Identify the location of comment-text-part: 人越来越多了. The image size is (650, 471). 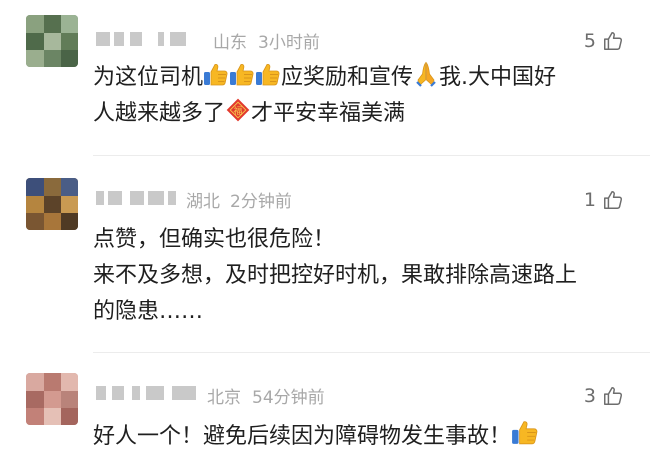
(159, 113).